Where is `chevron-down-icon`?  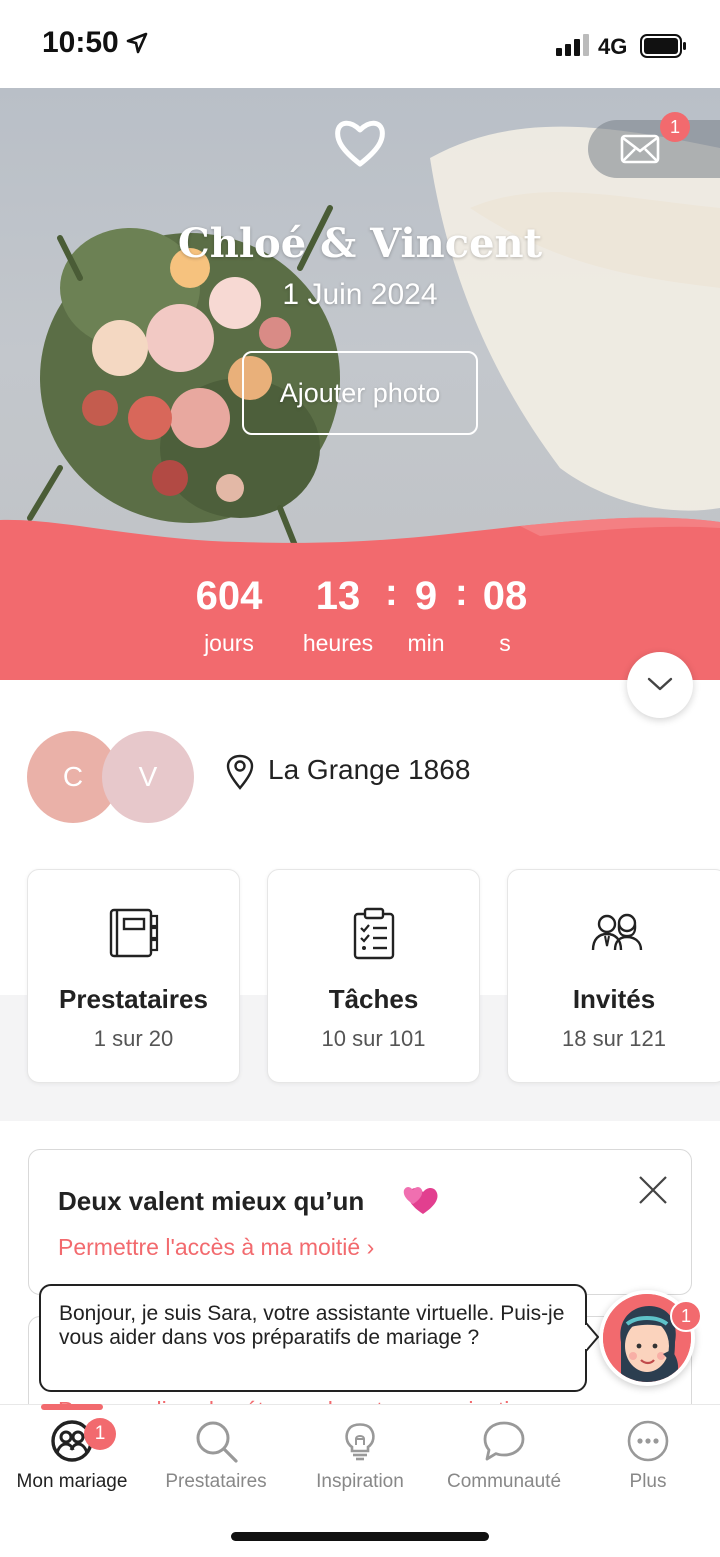
chevron-down-icon is located at coordinates (660, 684).